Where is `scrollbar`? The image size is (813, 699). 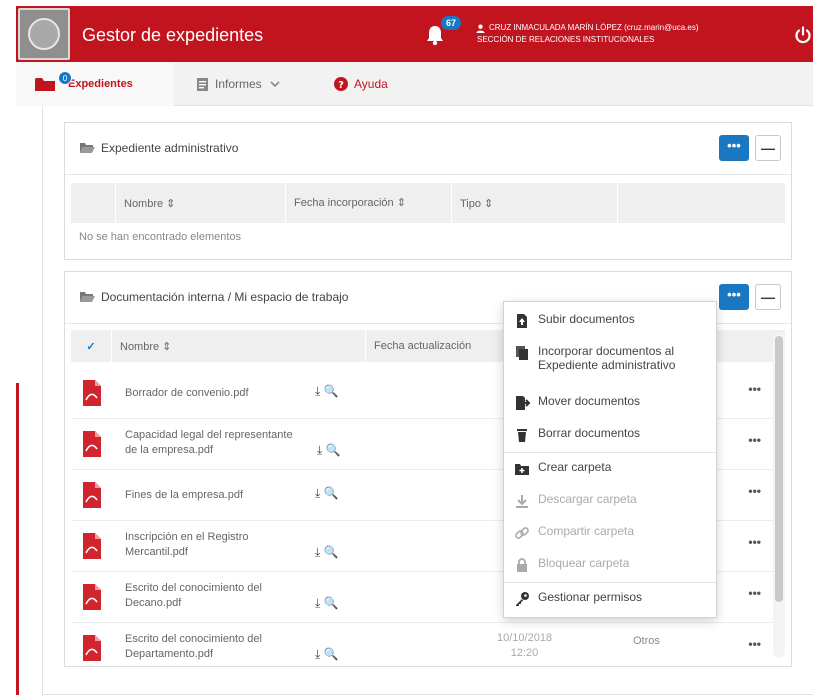 scrollbar is located at coordinates (779, 495).